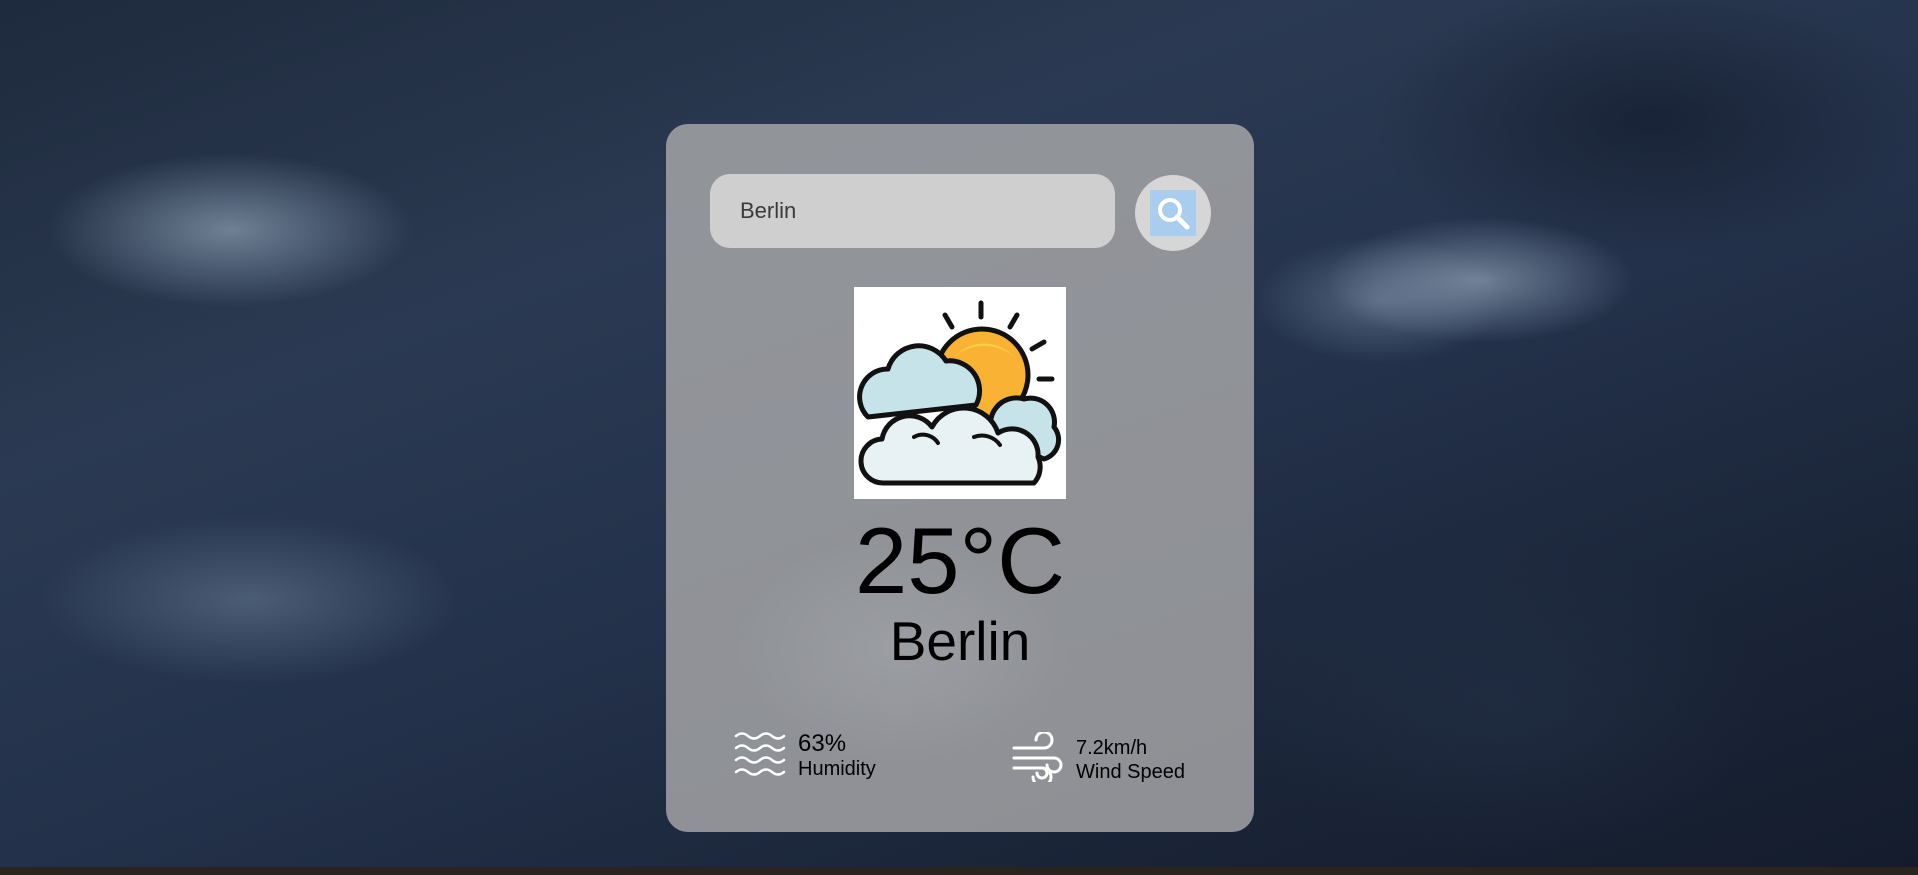 This screenshot has width=1918, height=875. What do you see at coordinates (1038, 759) in the screenshot?
I see `wind-icon` at bounding box center [1038, 759].